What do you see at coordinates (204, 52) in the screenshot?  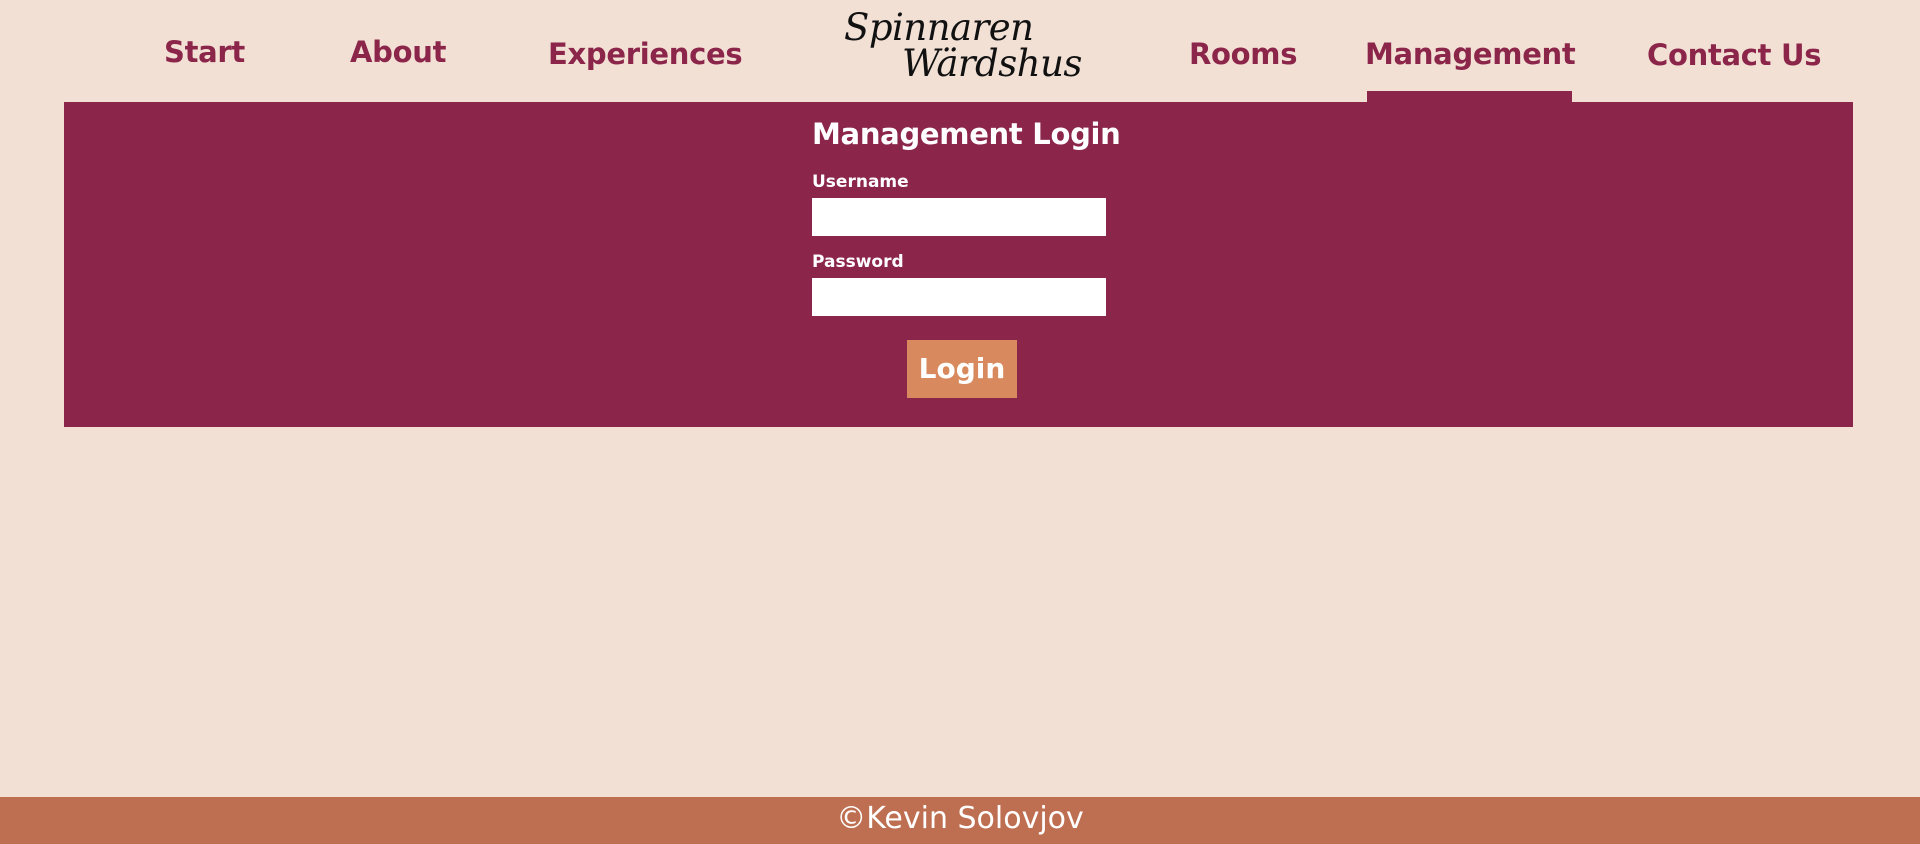 I see `nav-link-start: Start` at bounding box center [204, 52].